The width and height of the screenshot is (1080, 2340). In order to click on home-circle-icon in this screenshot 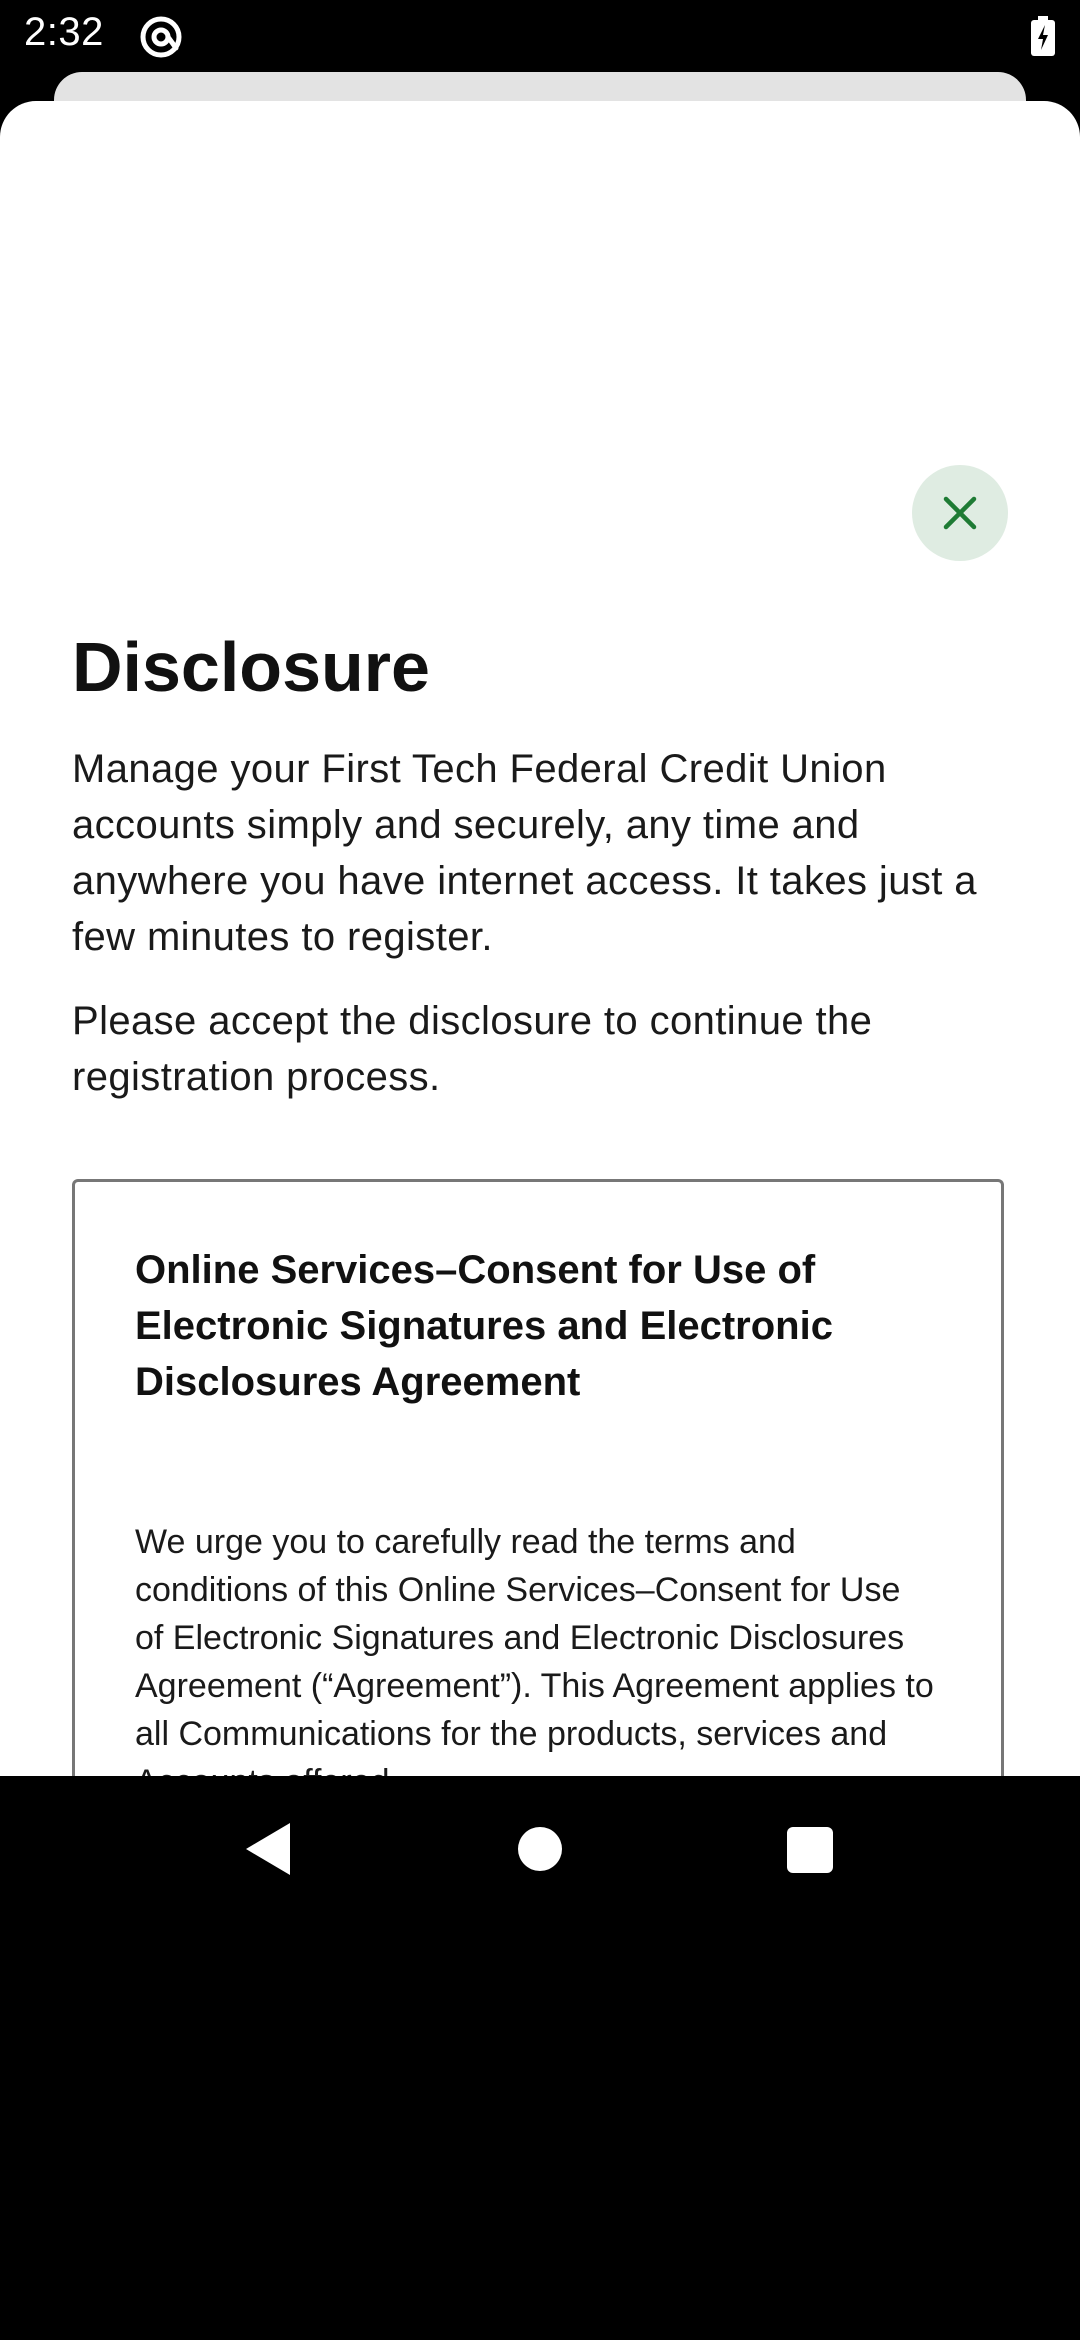, I will do `click(540, 1849)`.